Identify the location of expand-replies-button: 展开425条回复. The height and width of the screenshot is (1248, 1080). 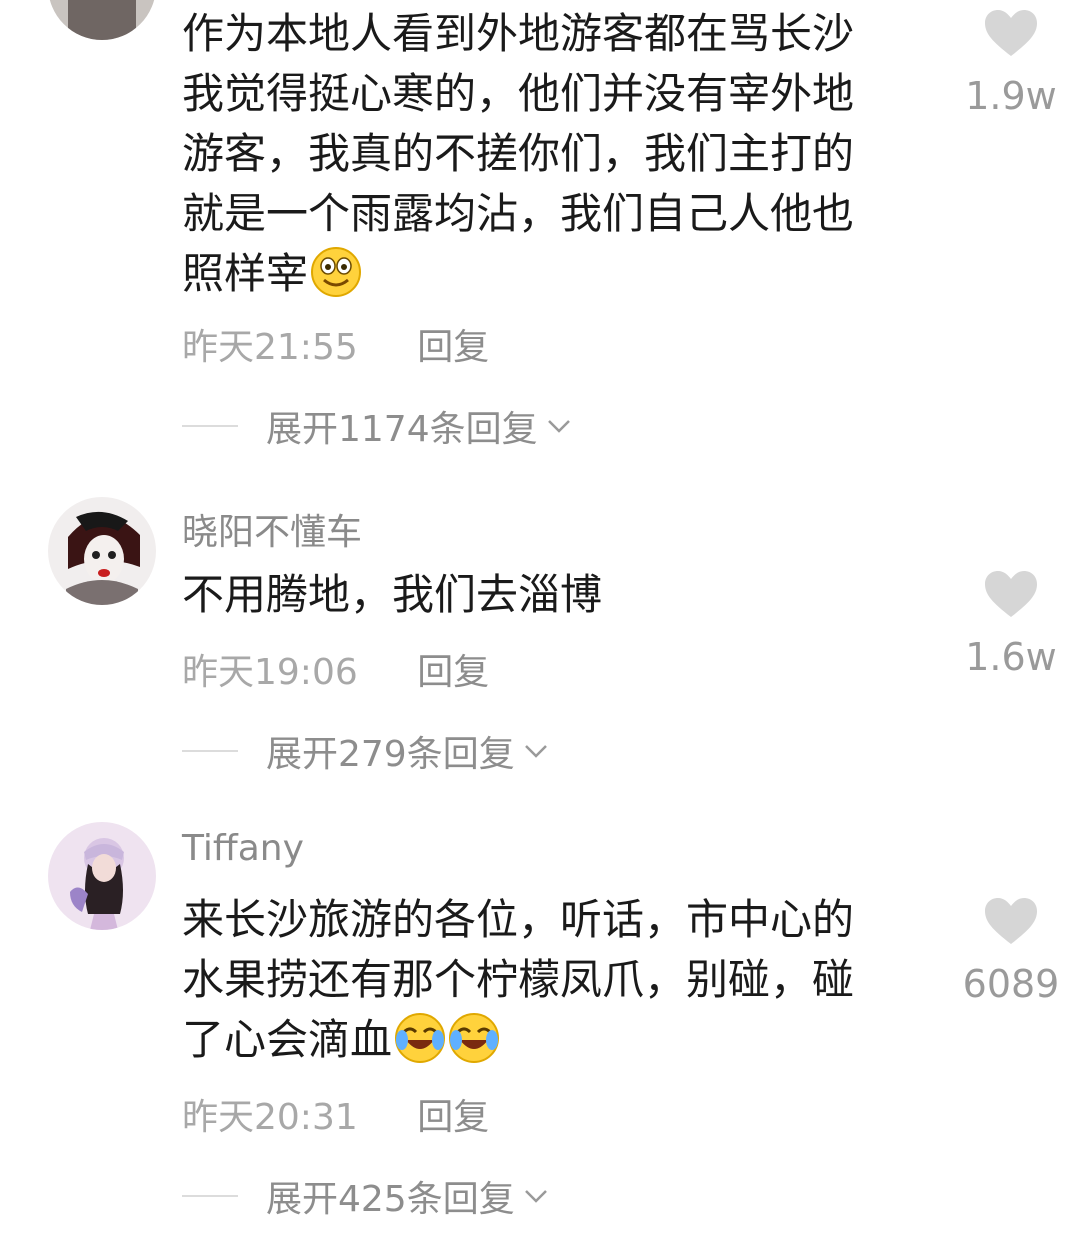
(366, 1196).